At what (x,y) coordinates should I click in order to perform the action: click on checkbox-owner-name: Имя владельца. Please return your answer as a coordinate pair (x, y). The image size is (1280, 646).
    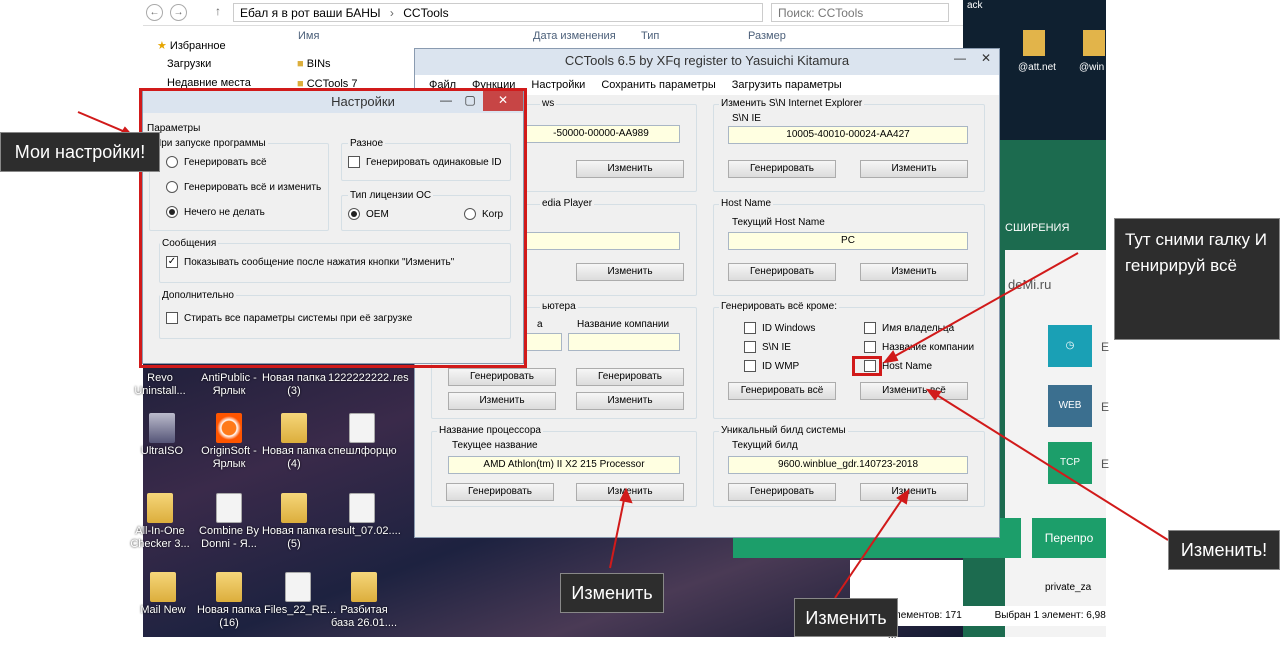
    Looking at the image, I should click on (909, 328).